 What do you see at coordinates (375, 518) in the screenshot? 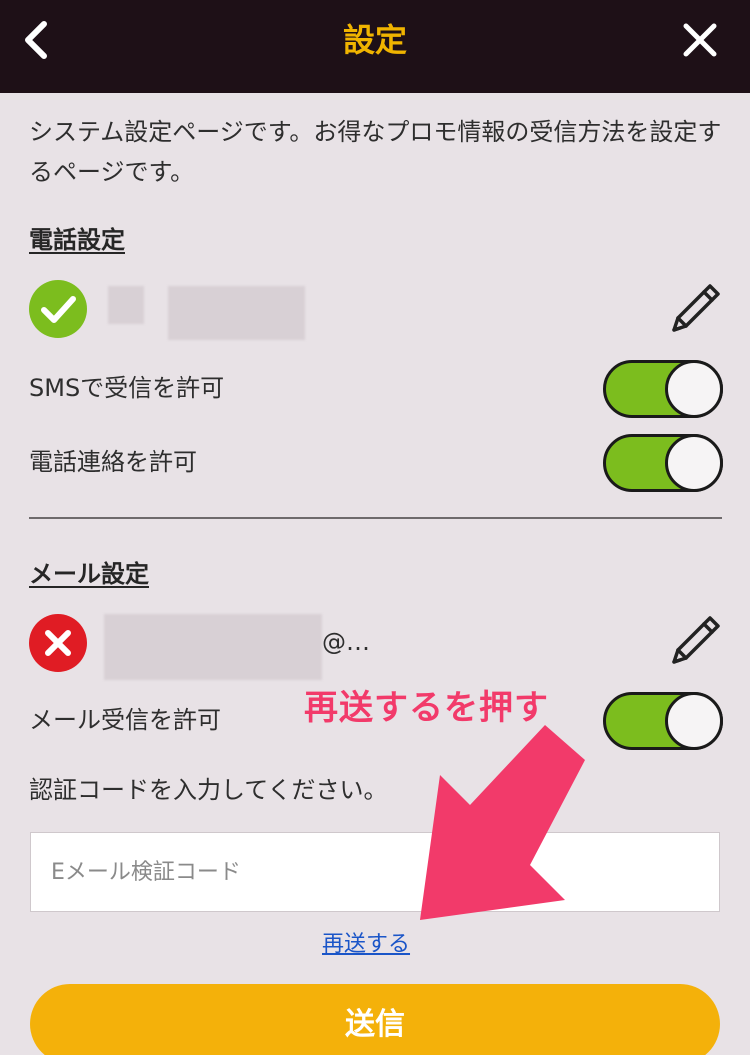
I see `section-divider` at bounding box center [375, 518].